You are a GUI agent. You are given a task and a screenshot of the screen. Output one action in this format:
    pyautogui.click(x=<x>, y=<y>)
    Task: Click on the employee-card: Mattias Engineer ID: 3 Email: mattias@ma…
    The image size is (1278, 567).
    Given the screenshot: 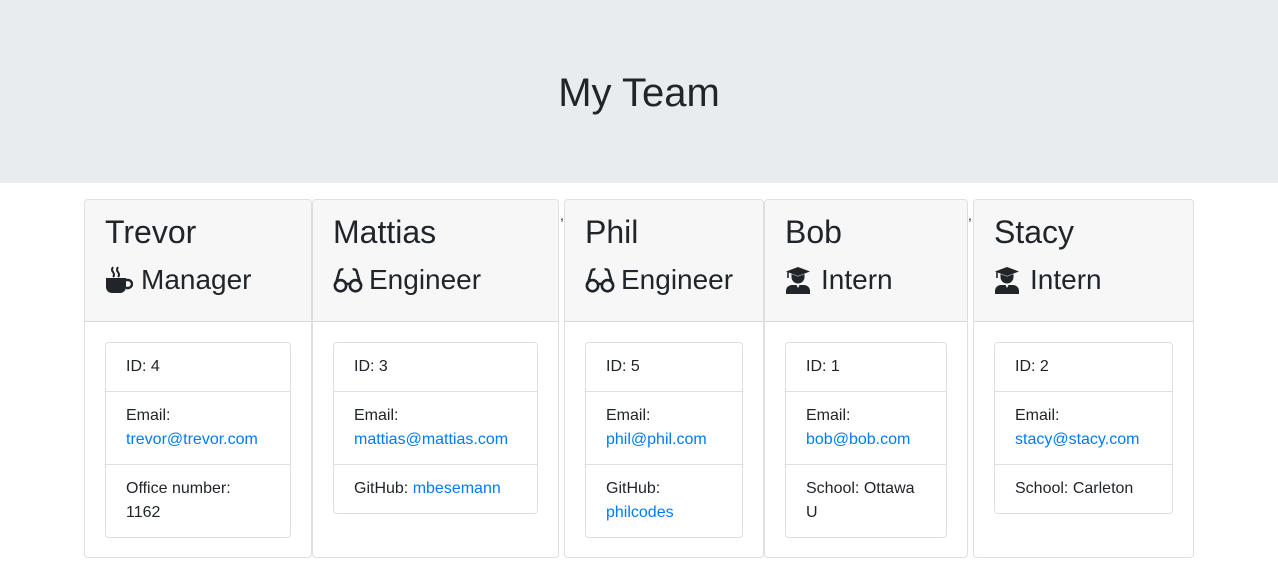 What is the action you would take?
    pyautogui.click(x=435, y=378)
    